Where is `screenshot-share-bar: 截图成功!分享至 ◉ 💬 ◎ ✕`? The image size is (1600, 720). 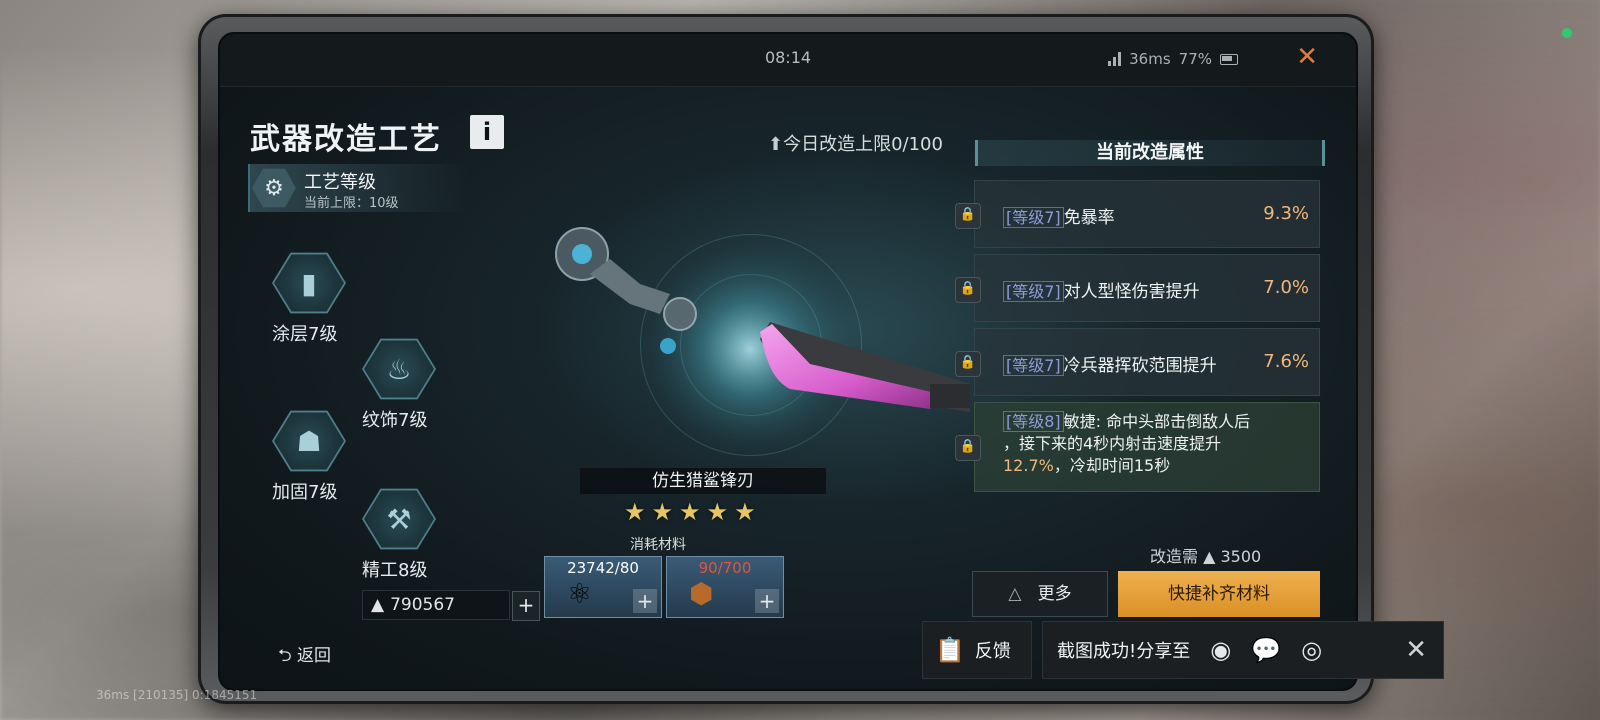
screenshot-share-bar: 截图成功!分享至 ◉ 💬 ◎ ✕ is located at coordinates (1243, 650).